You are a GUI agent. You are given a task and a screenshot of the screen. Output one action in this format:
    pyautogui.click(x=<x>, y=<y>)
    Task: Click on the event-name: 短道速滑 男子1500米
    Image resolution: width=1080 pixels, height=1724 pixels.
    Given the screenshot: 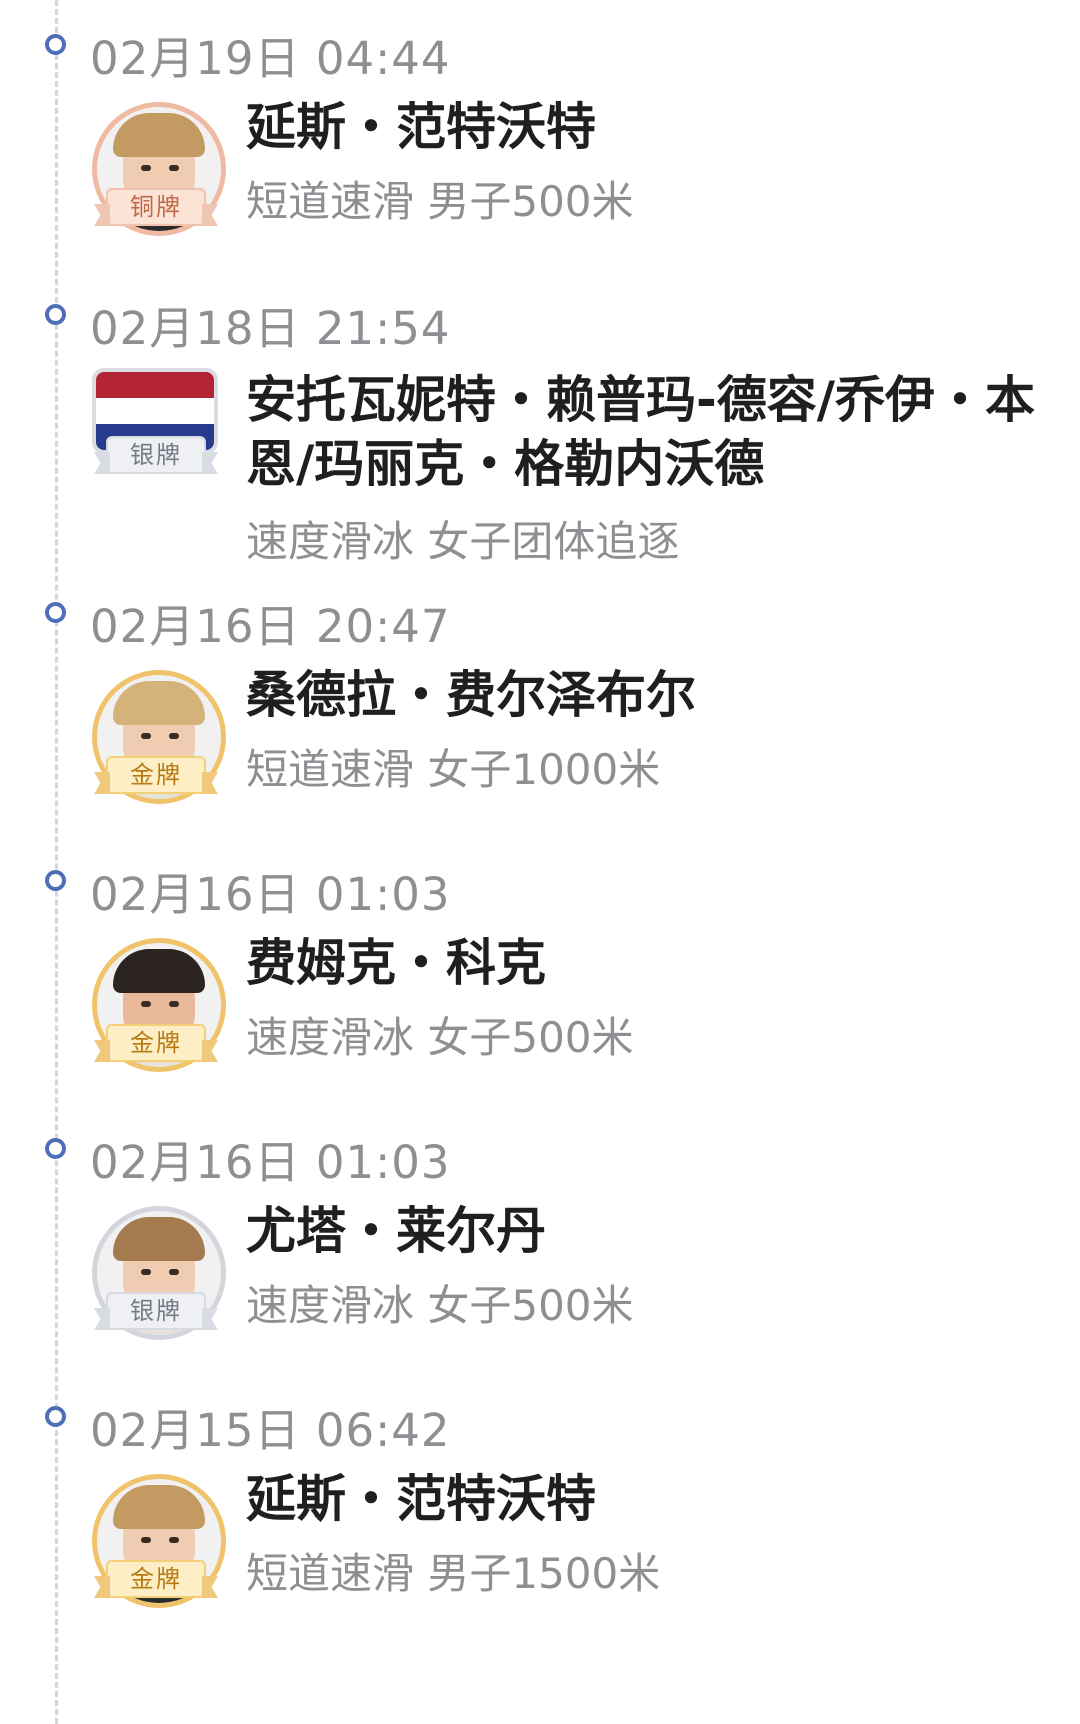 What is the action you would take?
    pyautogui.click(x=453, y=1573)
    